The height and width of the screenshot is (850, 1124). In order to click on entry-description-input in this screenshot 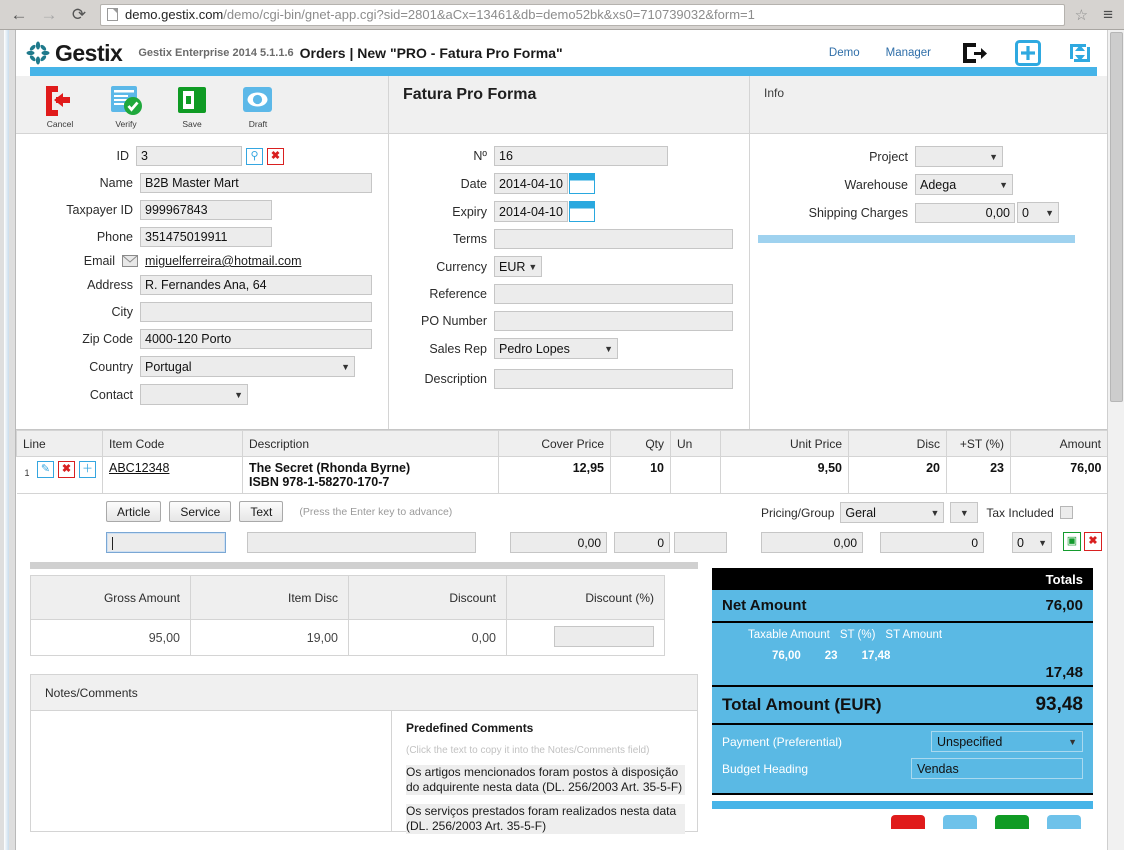, I will do `click(361, 542)`.